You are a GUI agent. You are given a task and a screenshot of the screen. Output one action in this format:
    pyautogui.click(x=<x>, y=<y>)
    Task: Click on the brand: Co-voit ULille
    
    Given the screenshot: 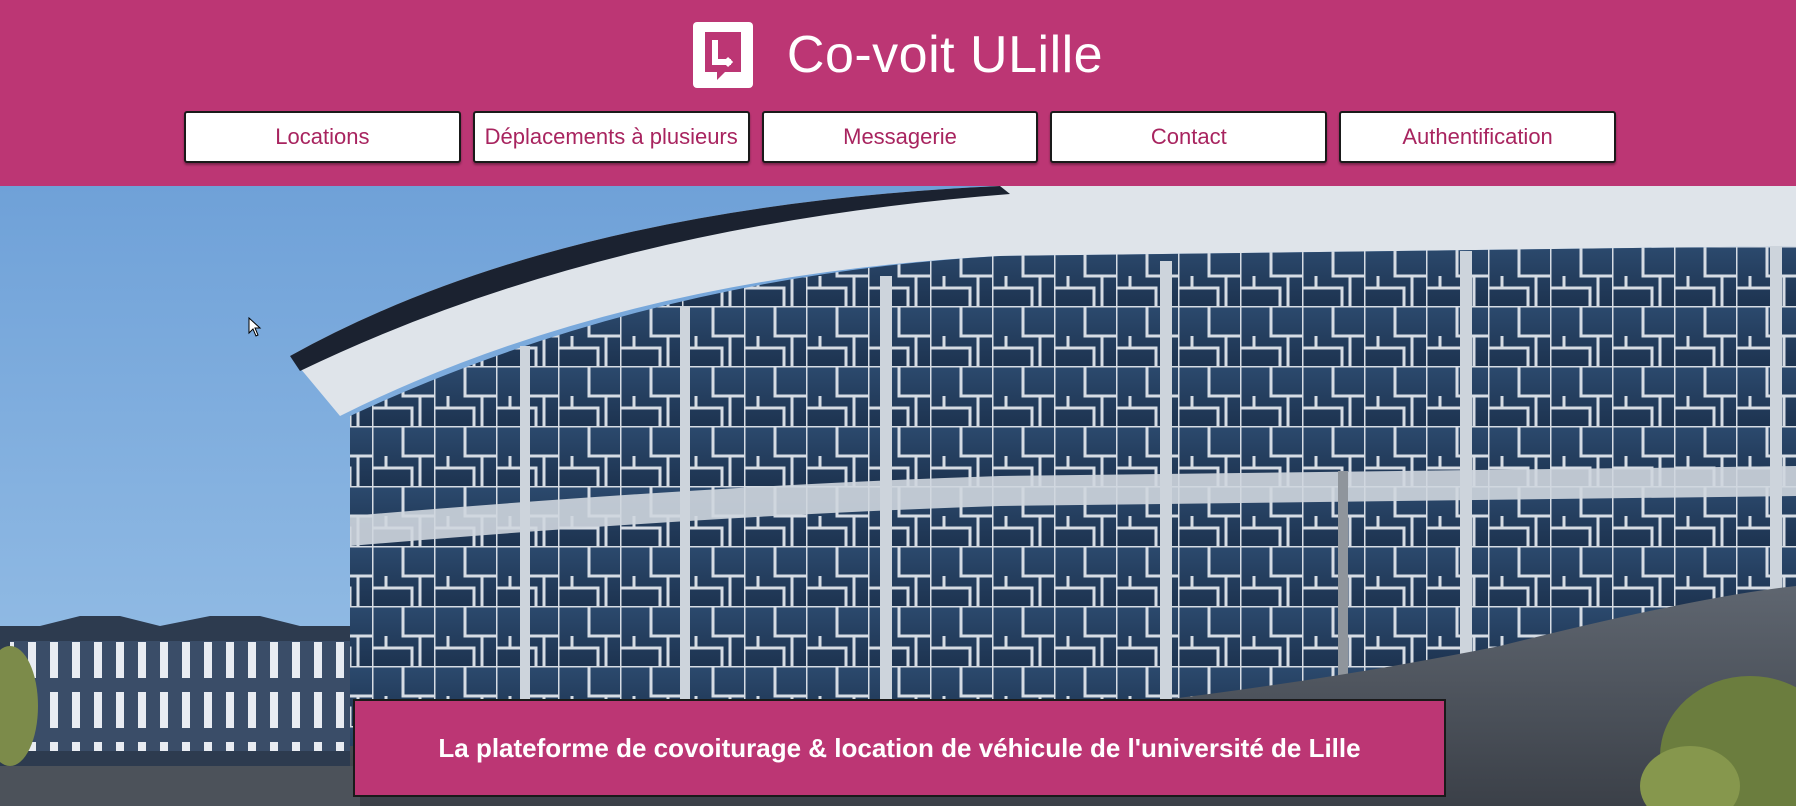 What is the action you would take?
    pyautogui.click(x=898, y=55)
    